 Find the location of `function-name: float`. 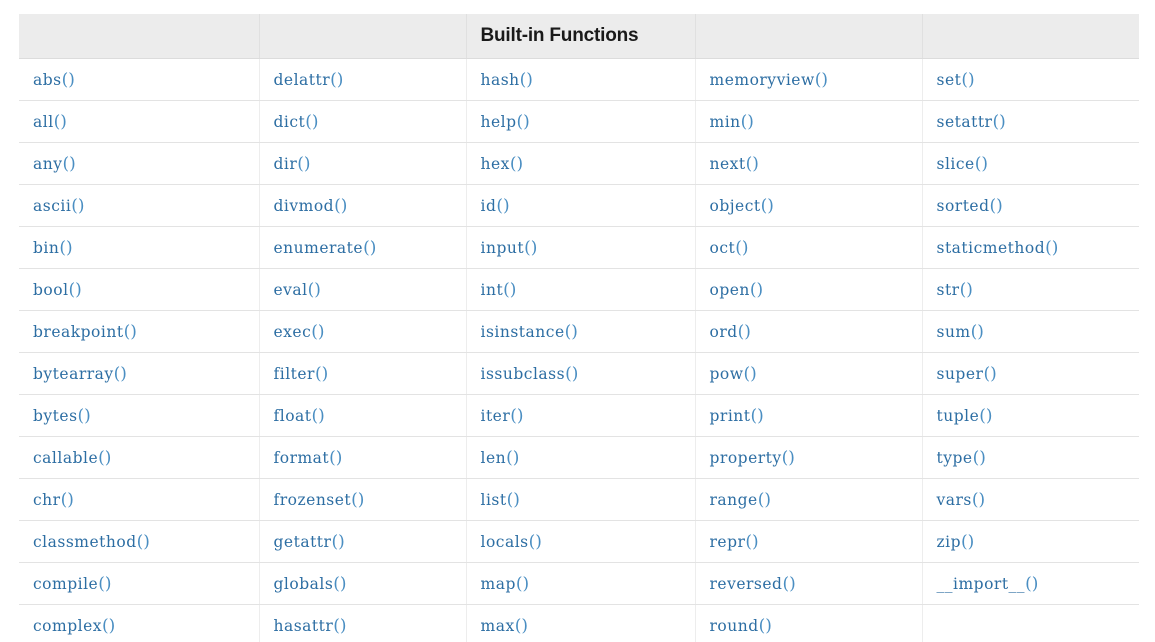

function-name: float is located at coordinates (292, 415).